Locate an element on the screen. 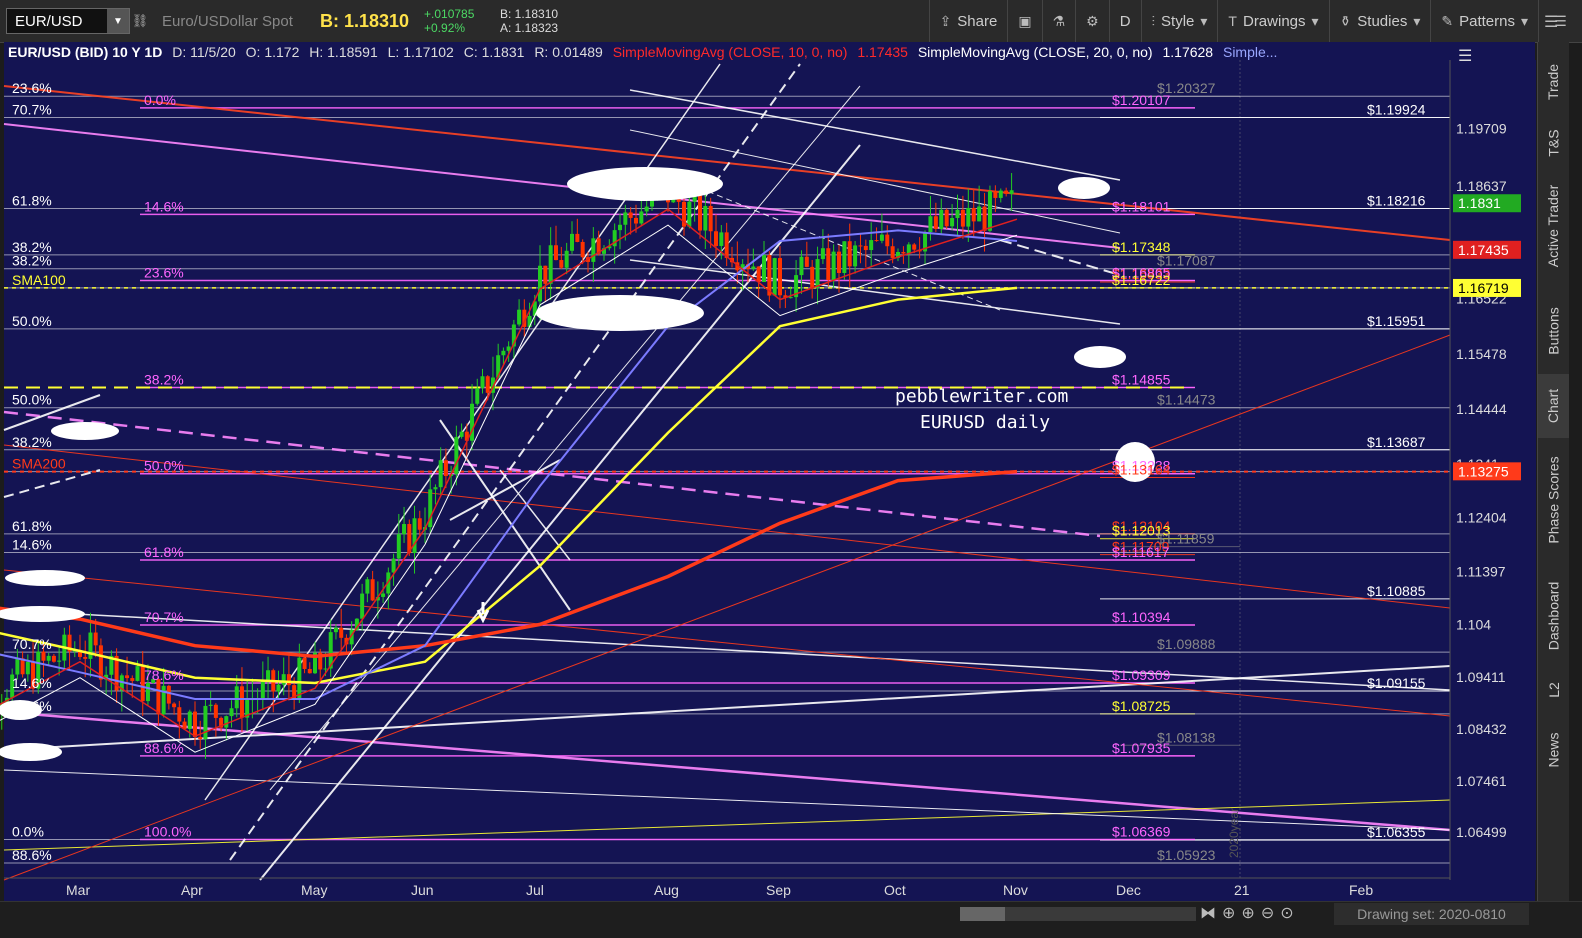  chart-settings-icon: ☰ is located at coordinates (1469, 55).